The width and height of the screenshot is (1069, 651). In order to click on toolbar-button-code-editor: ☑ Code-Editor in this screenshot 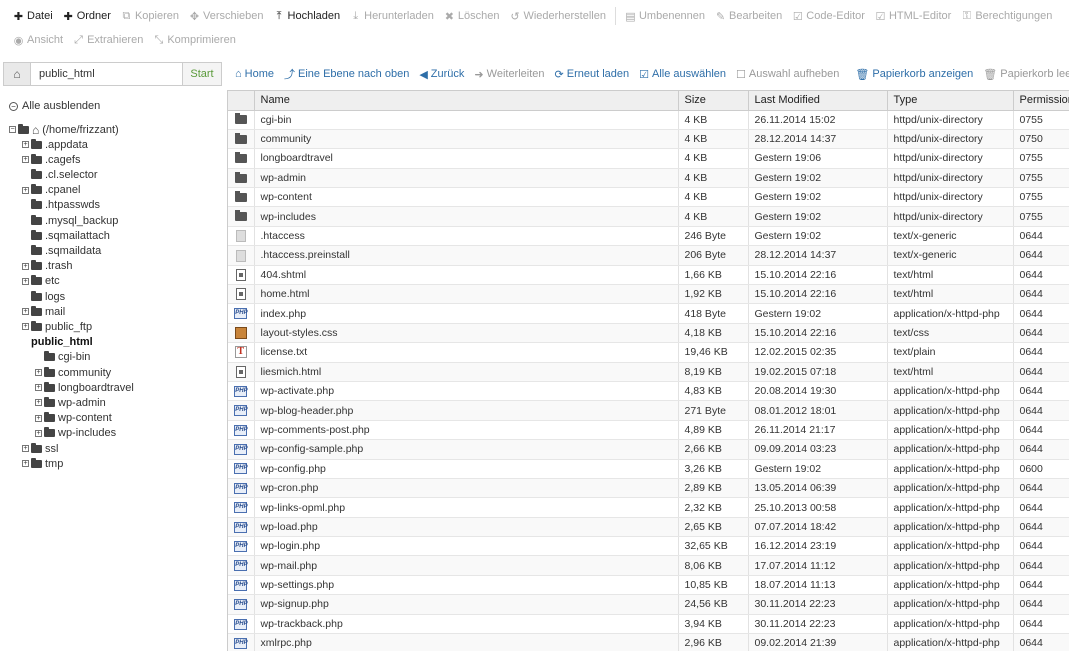, I will do `click(828, 16)`.